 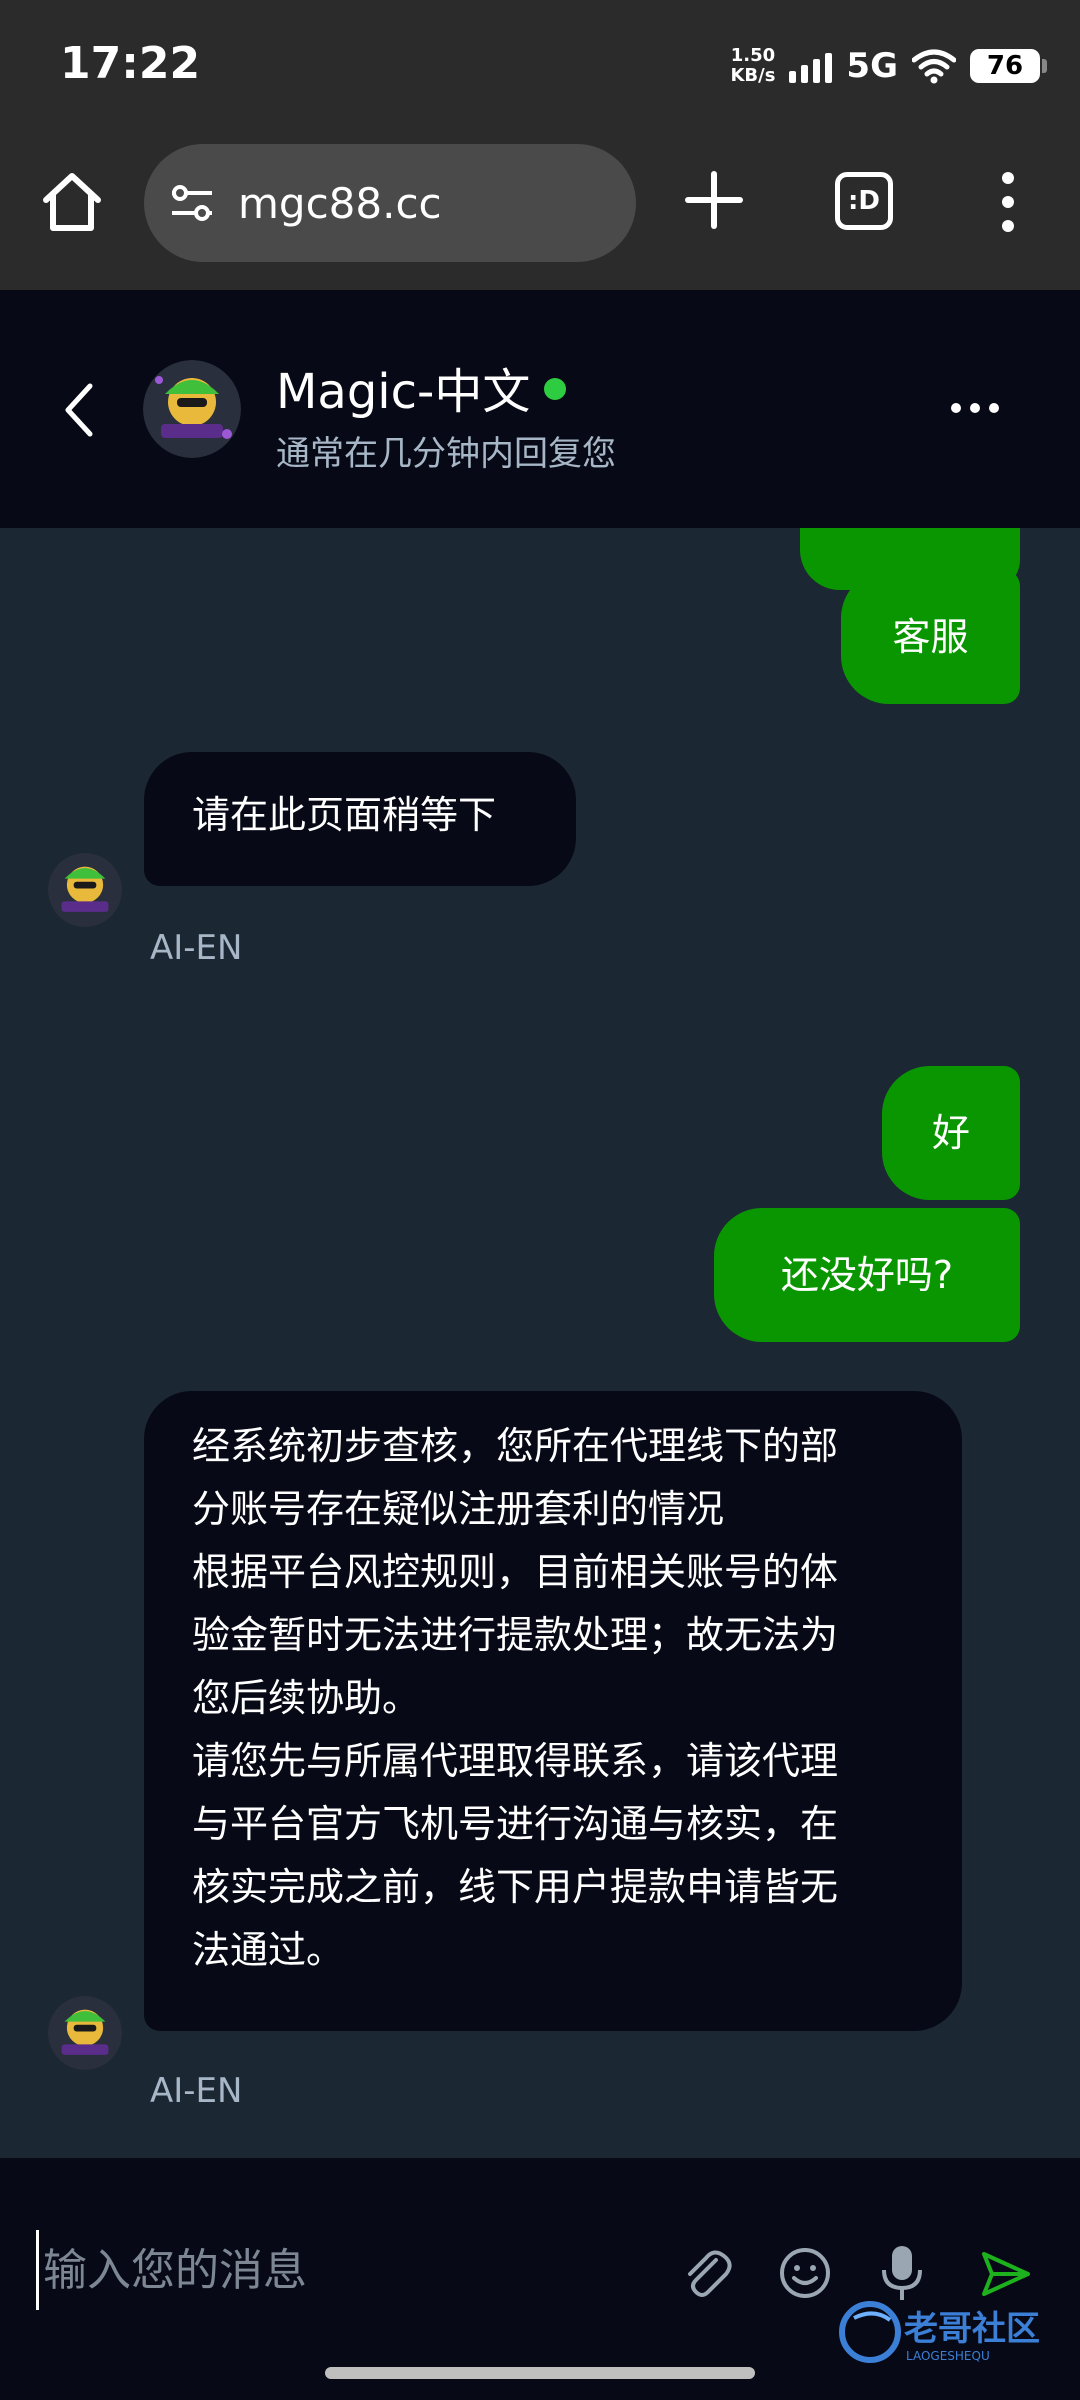 What do you see at coordinates (714, 200) in the screenshot?
I see `new-tab-icon` at bounding box center [714, 200].